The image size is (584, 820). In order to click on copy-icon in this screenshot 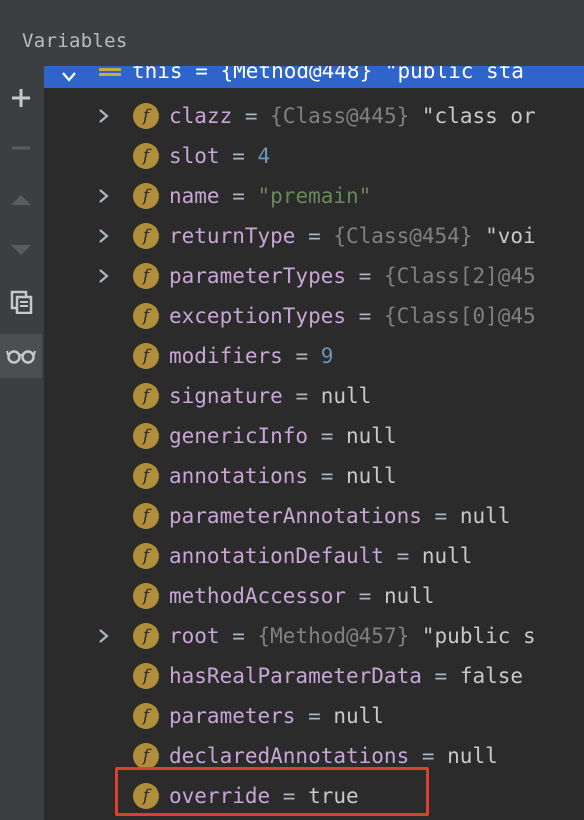, I will do `click(21, 302)`.